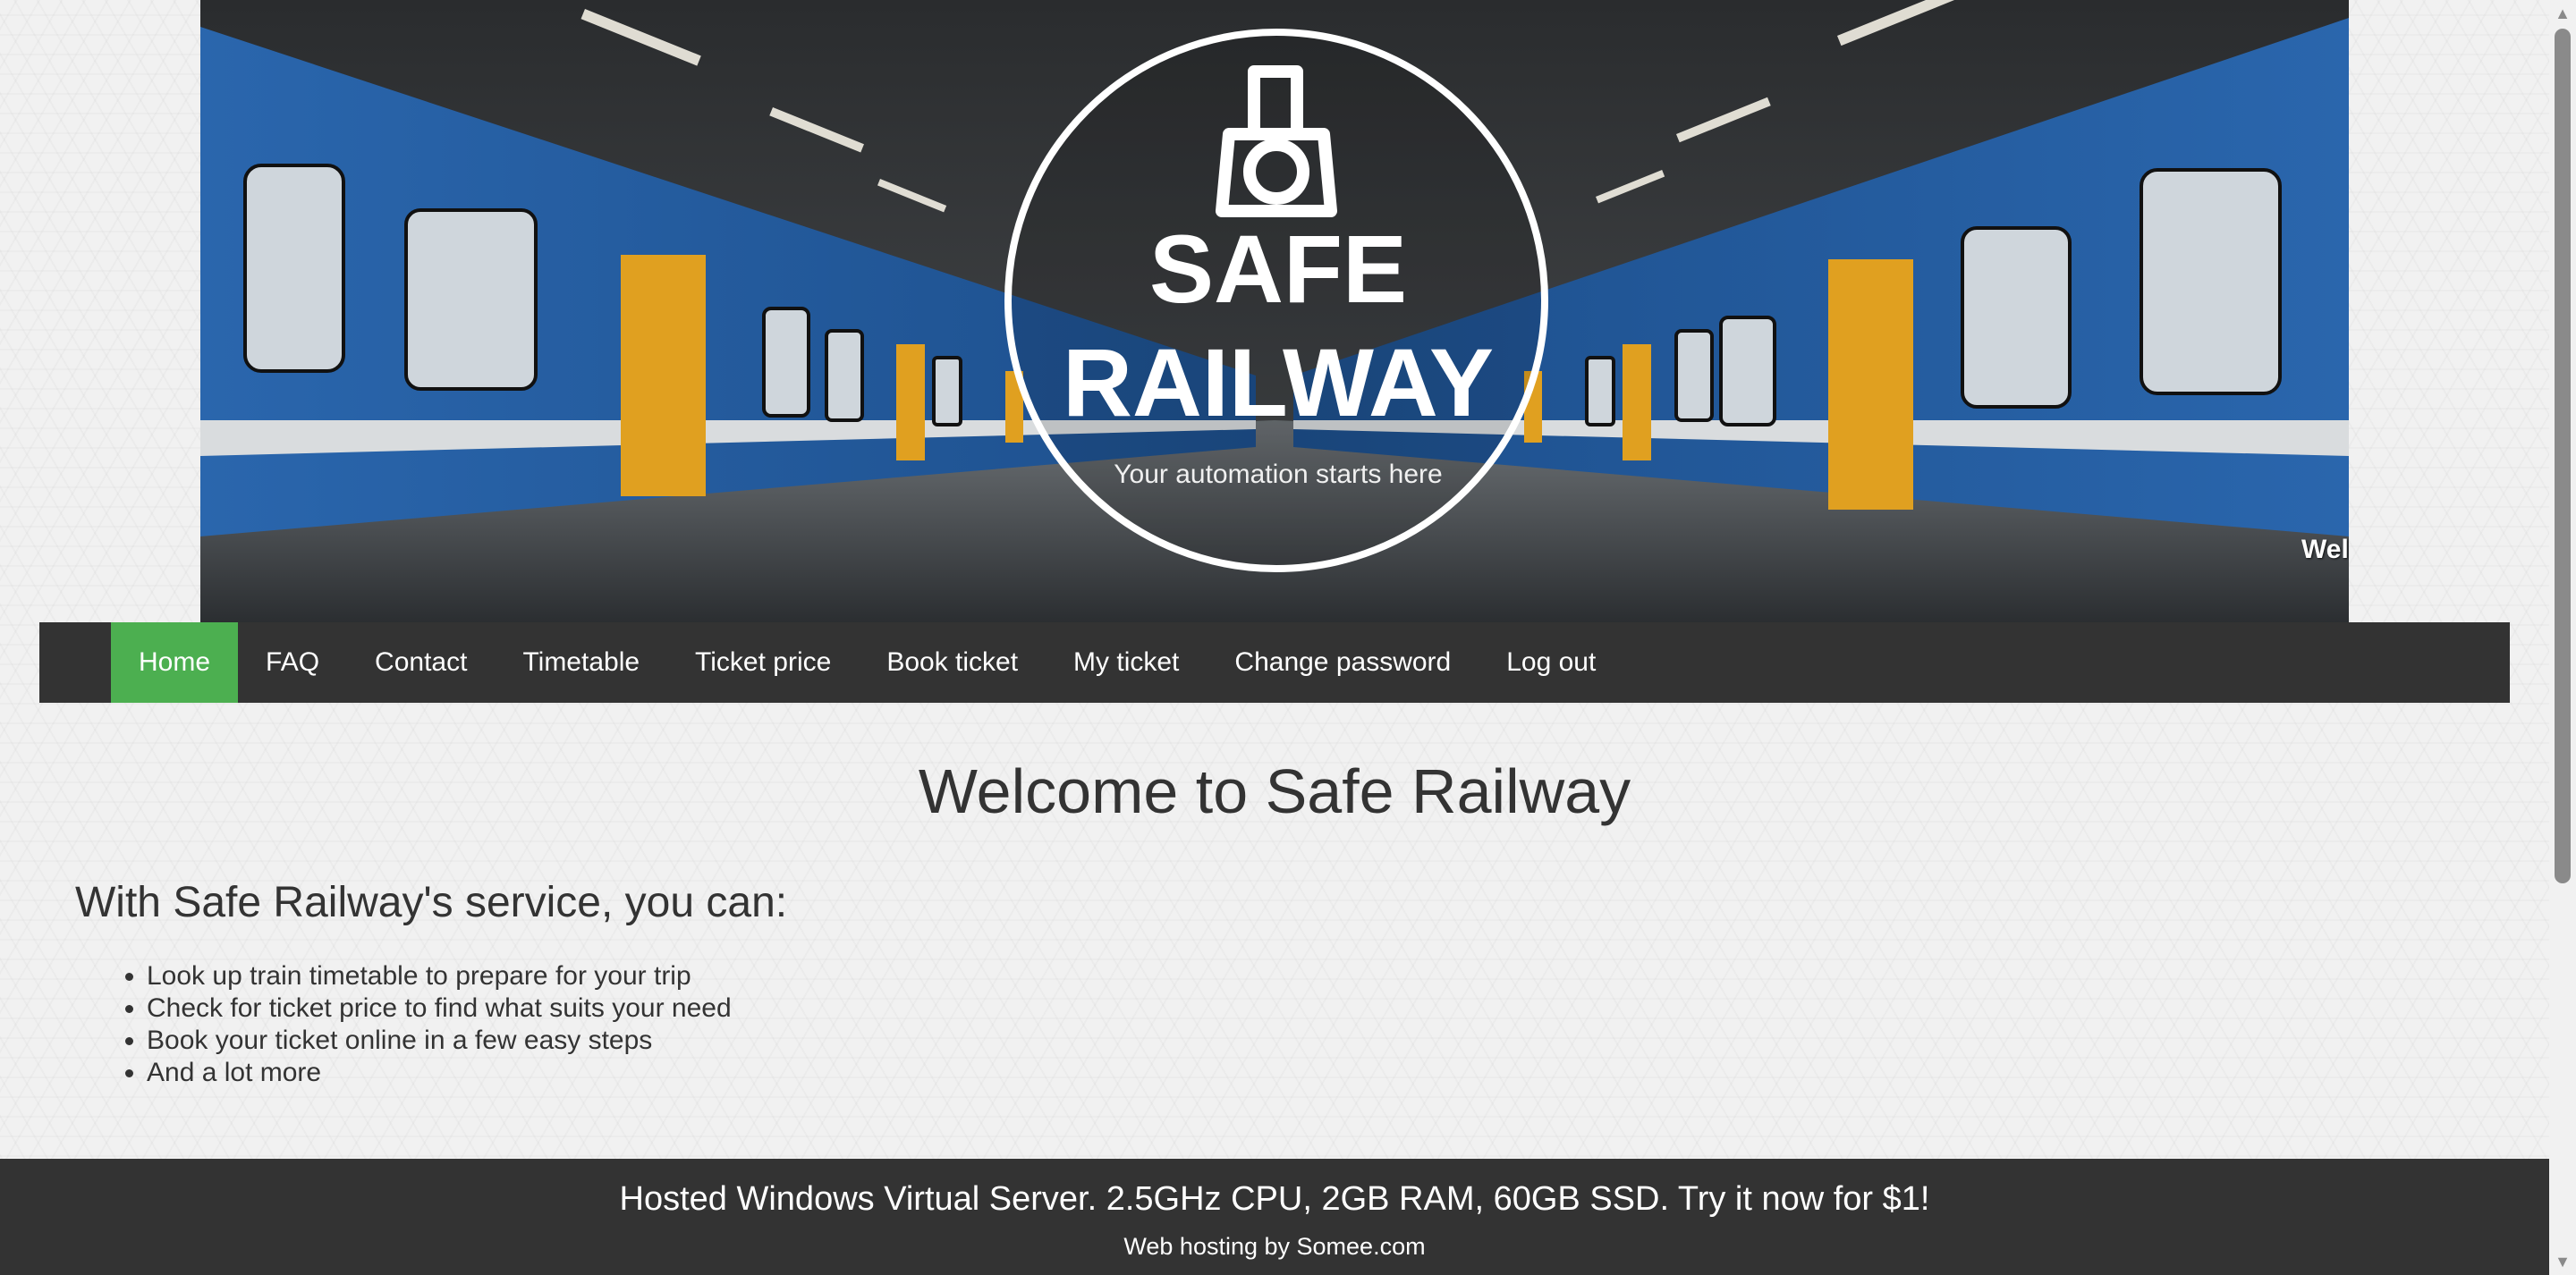 The width and height of the screenshot is (2576, 1275). I want to click on page-title: Welcome to Safe Railway, so click(1274, 791).